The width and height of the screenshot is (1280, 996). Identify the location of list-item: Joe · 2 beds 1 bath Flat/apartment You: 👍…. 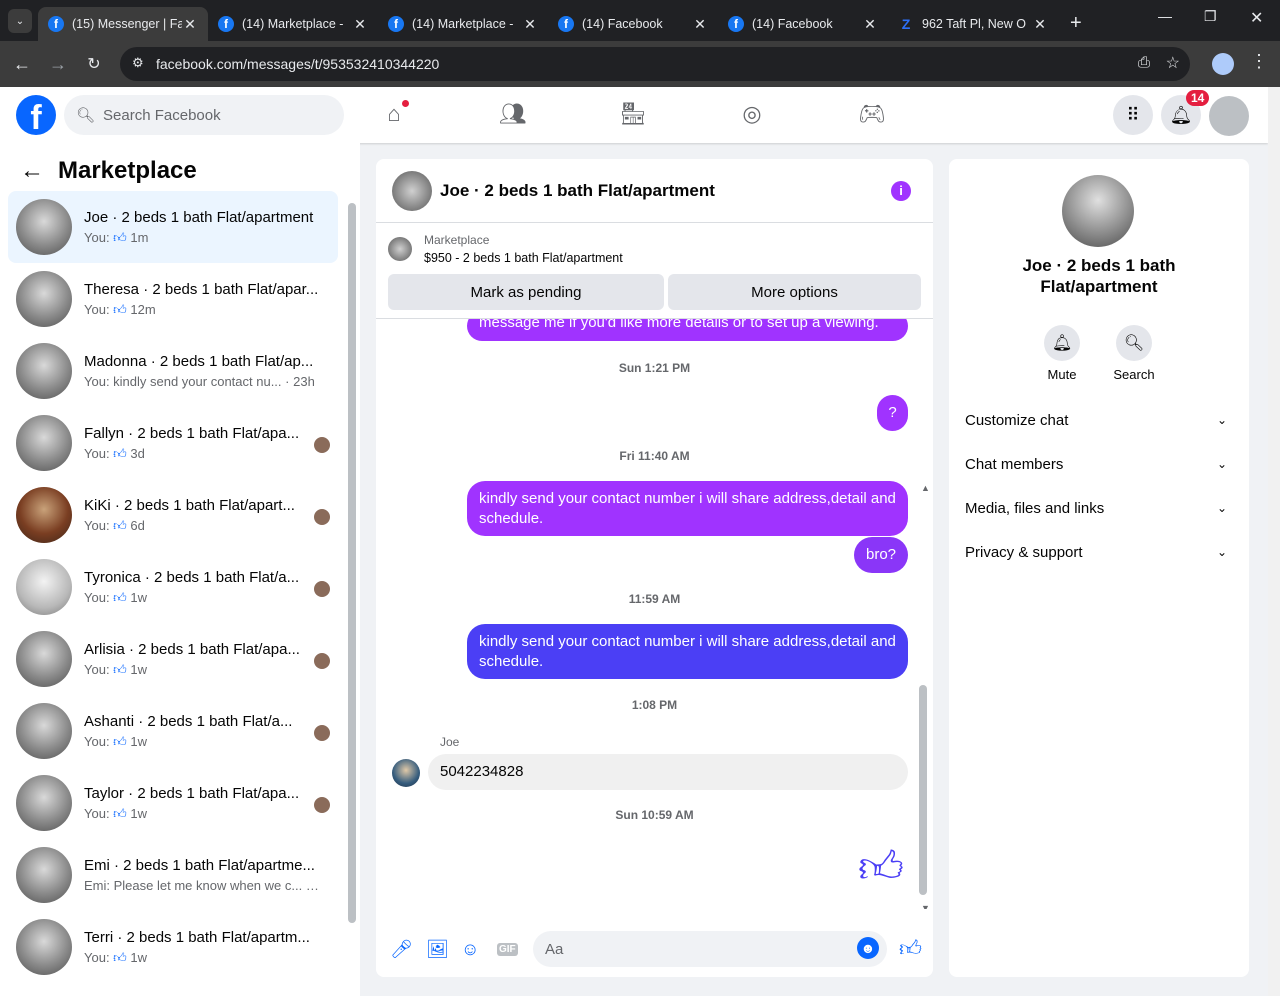
(173, 227).